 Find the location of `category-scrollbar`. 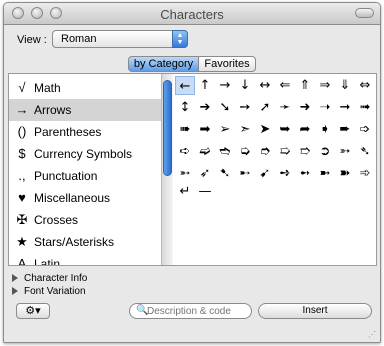

category-scrollbar is located at coordinates (167, 169).